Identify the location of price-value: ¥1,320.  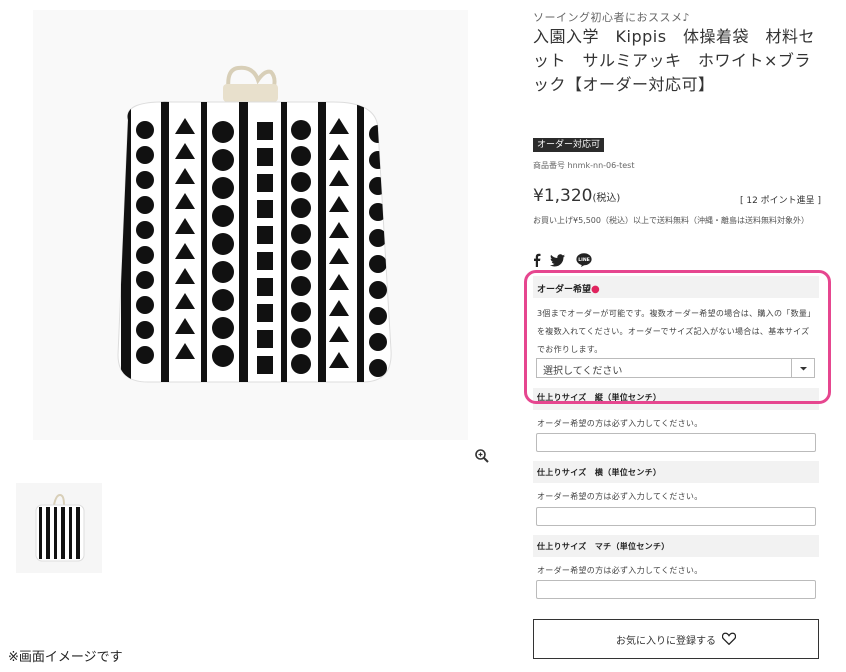
(563, 196).